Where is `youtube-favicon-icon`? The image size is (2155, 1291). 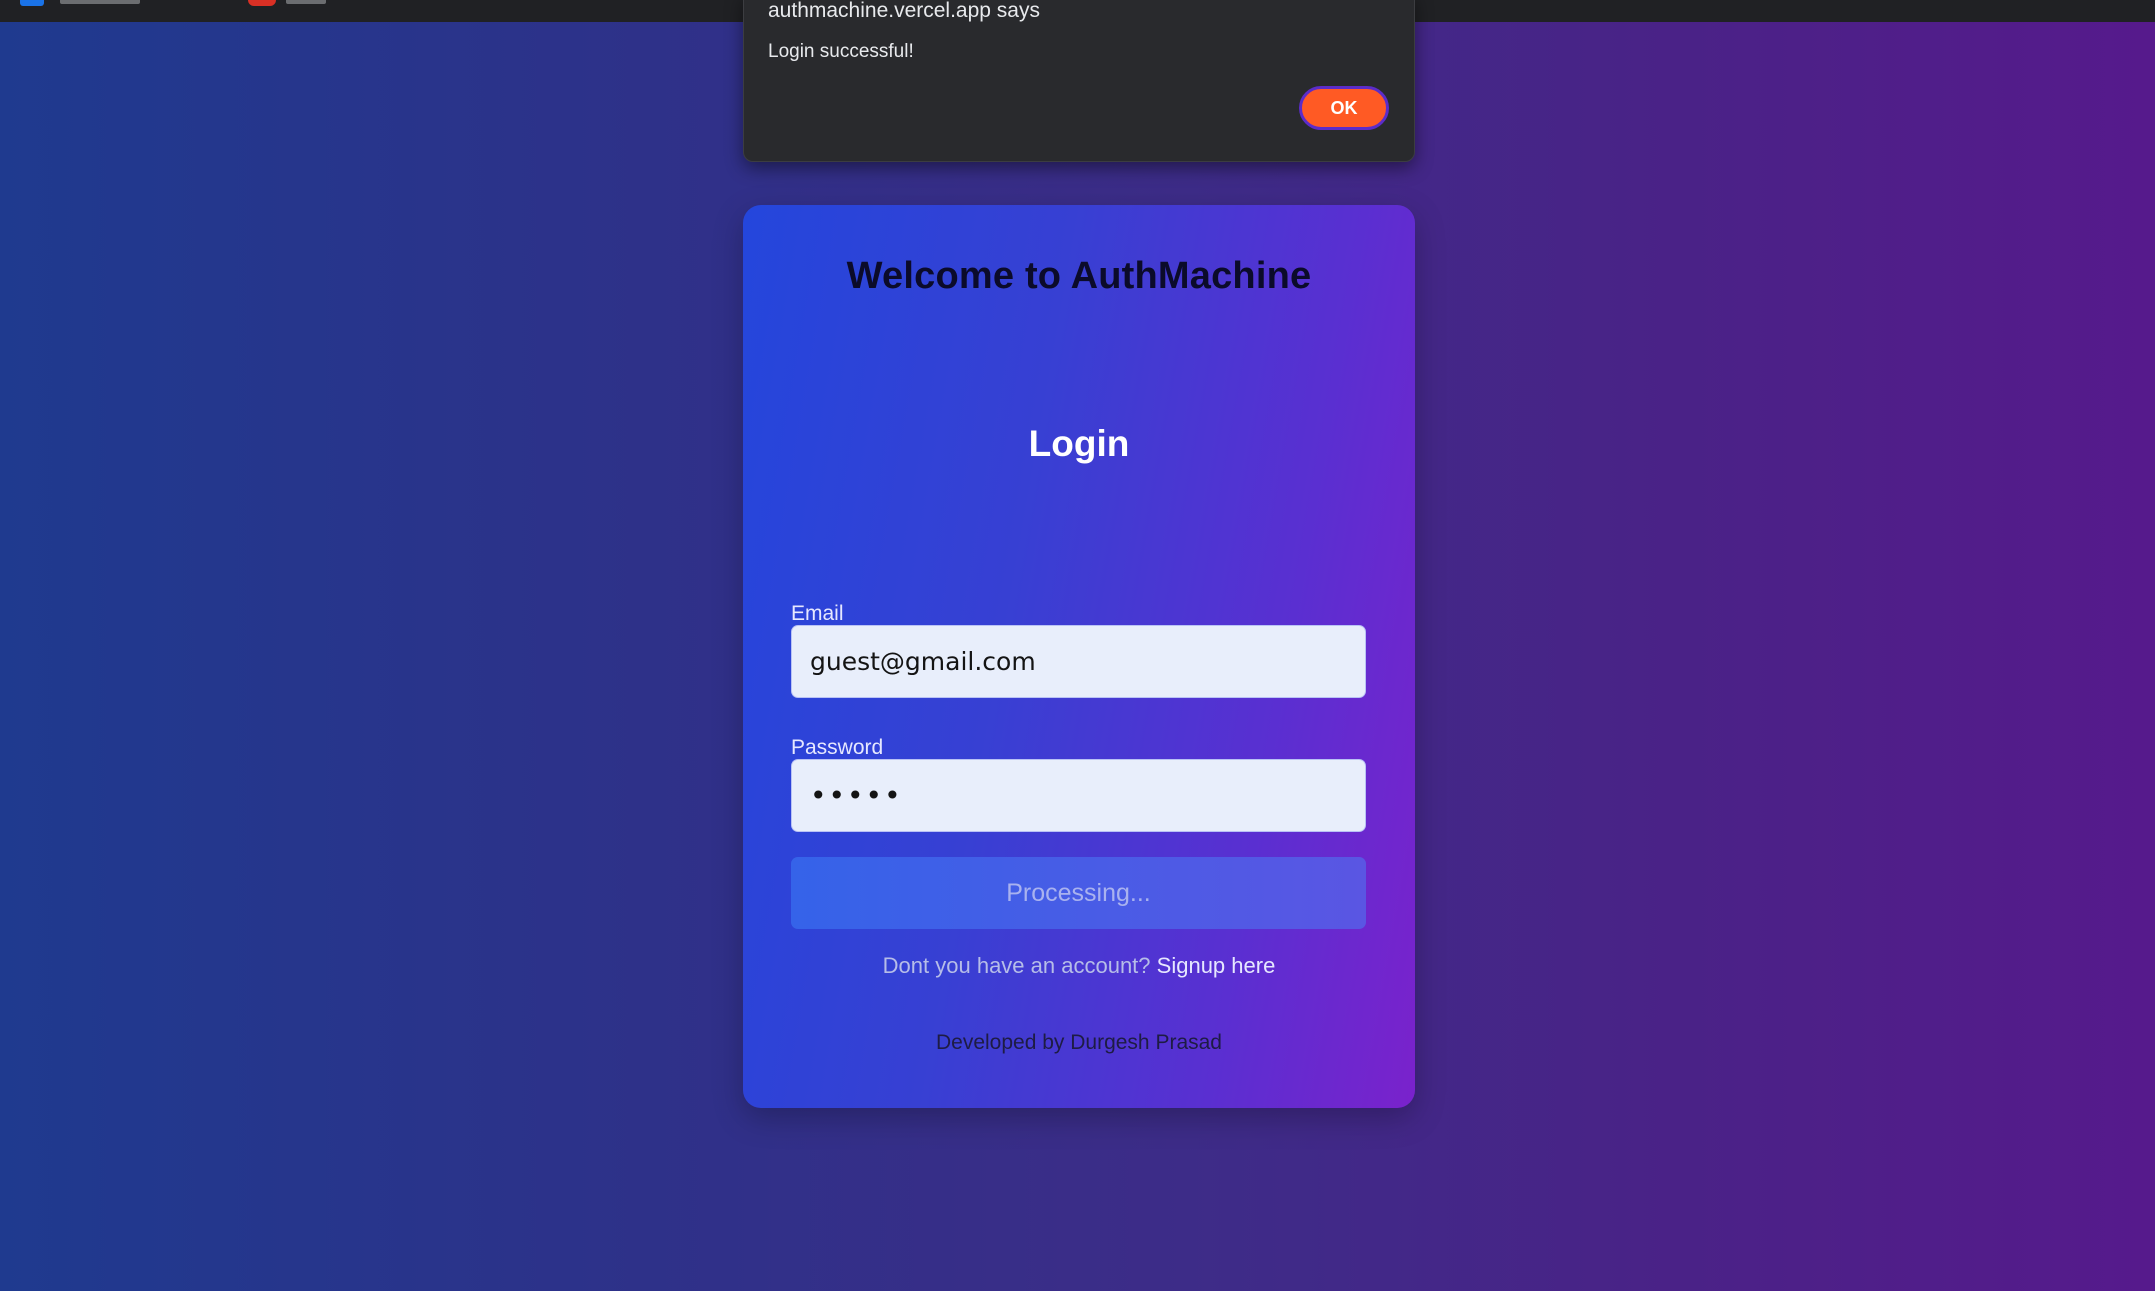
youtube-favicon-icon is located at coordinates (262, 3).